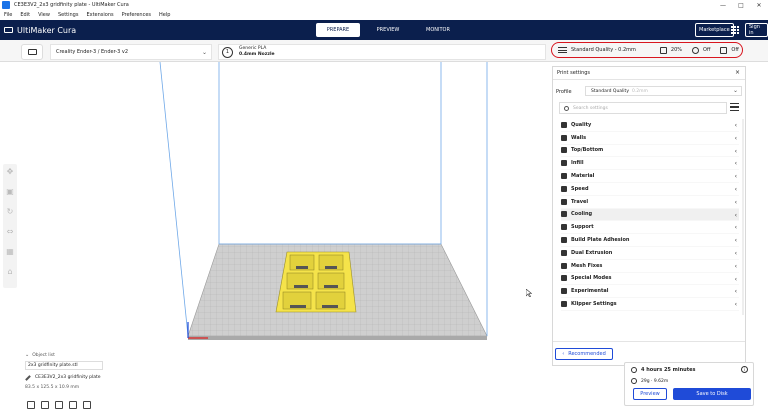  Describe the element at coordinates (663, 370) in the screenshot. I see `print-time: 4 hours 25 minutes` at that location.